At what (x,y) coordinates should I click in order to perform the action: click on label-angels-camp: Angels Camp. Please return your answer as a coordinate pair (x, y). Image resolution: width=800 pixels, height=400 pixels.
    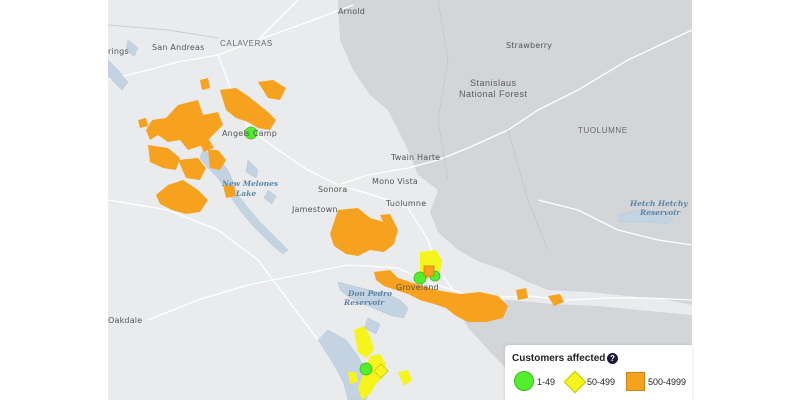
    Looking at the image, I should click on (249, 133).